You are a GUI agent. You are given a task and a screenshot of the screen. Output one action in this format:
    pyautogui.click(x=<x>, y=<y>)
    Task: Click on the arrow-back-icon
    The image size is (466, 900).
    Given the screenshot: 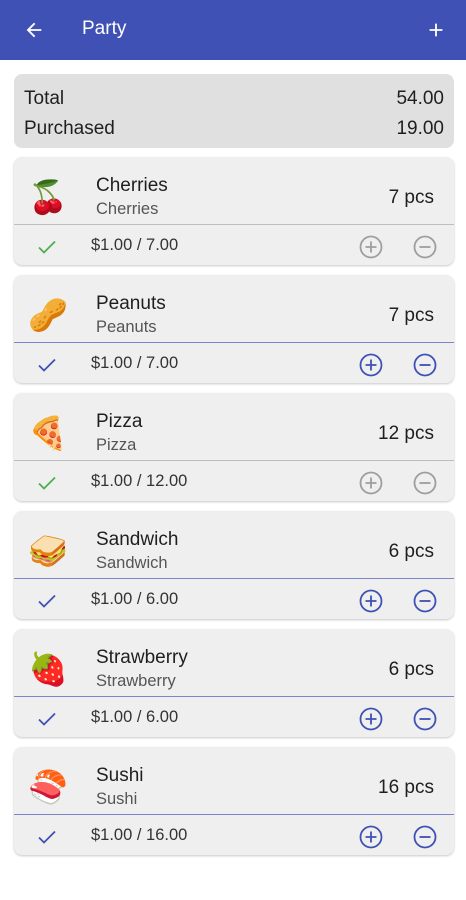 What is the action you would take?
    pyautogui.click(x=34, y=30)
    